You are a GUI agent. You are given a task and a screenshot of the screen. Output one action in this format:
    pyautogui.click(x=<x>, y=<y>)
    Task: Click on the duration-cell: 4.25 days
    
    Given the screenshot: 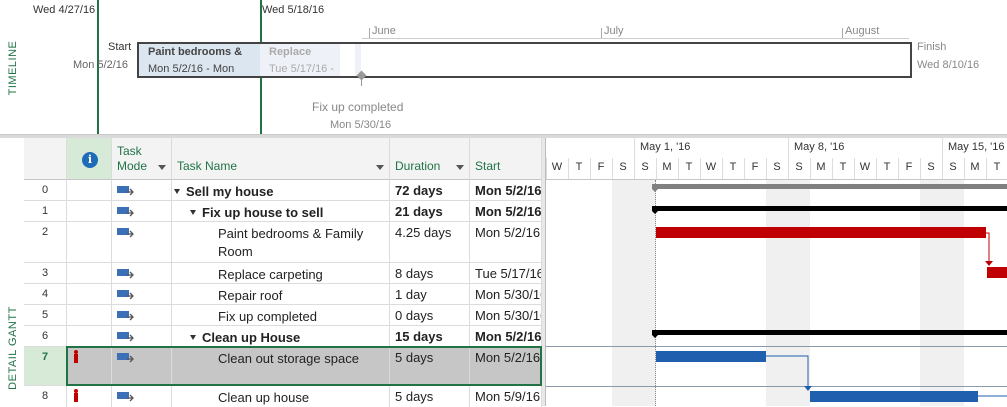 What is the action you would take?
    pyautogui.click(x=430, y=242)
    